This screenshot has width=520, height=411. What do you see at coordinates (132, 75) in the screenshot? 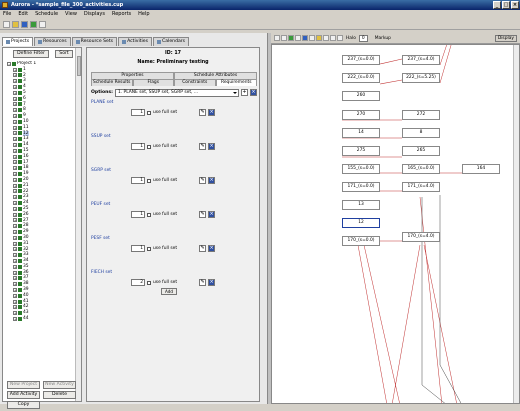
I see `tab-properties: Properties` at bounding box center [132, 75].